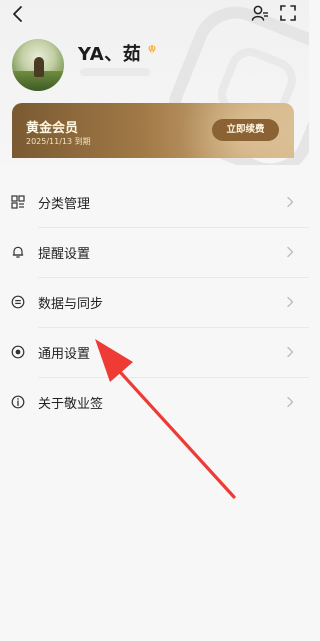 The width and height of the screenshot is (320, 641). I want to click on avatar, so click(38, 65).